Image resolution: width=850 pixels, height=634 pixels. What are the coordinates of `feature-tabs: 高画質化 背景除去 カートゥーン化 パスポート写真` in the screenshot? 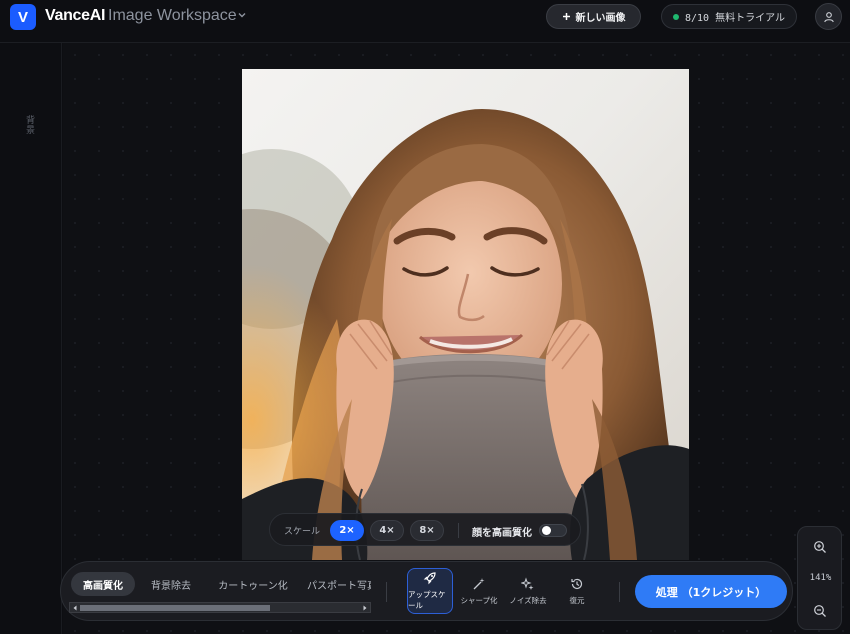 It's located at (220, 593).